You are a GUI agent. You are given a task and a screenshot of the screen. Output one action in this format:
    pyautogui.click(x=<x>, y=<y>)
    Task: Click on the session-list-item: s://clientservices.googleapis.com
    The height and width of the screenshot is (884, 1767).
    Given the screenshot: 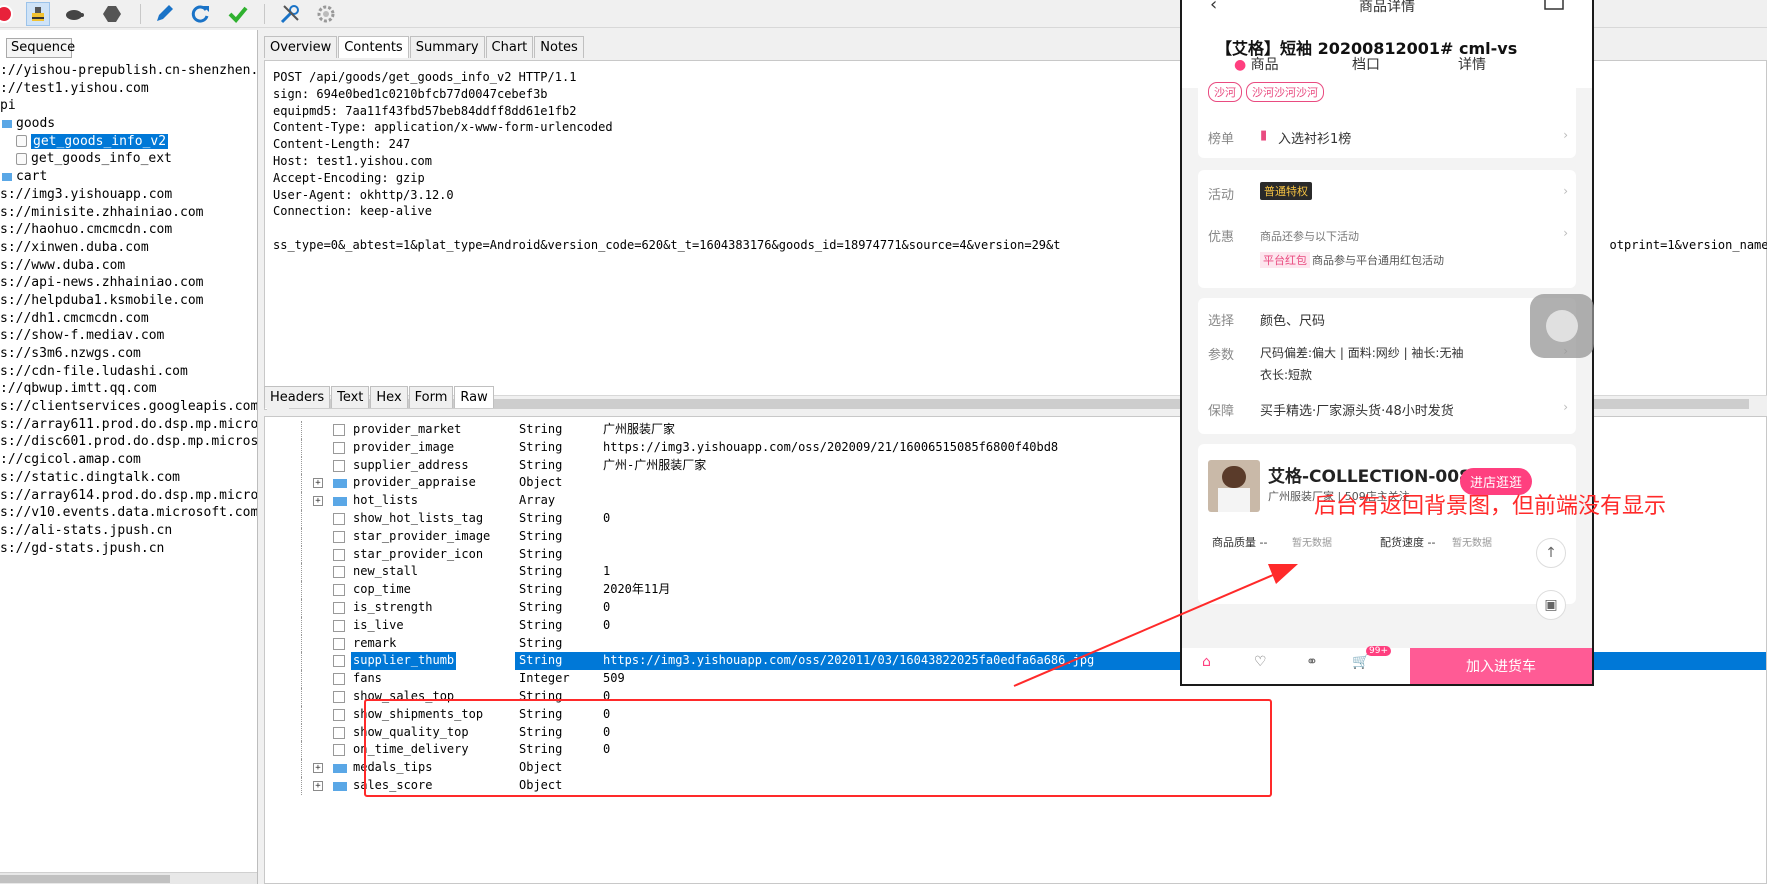 What is the action you would take?
    pyautogui.click(x=128, y=407)
    